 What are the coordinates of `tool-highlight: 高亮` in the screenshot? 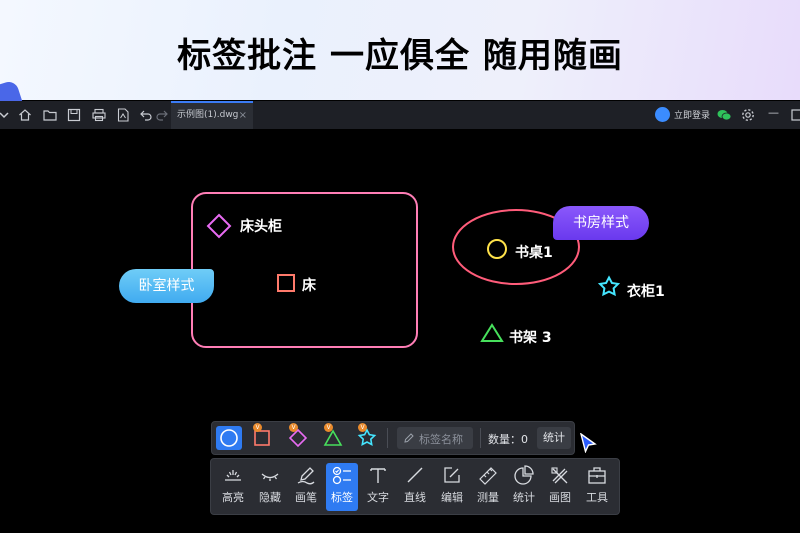 It's located at (233, 487).